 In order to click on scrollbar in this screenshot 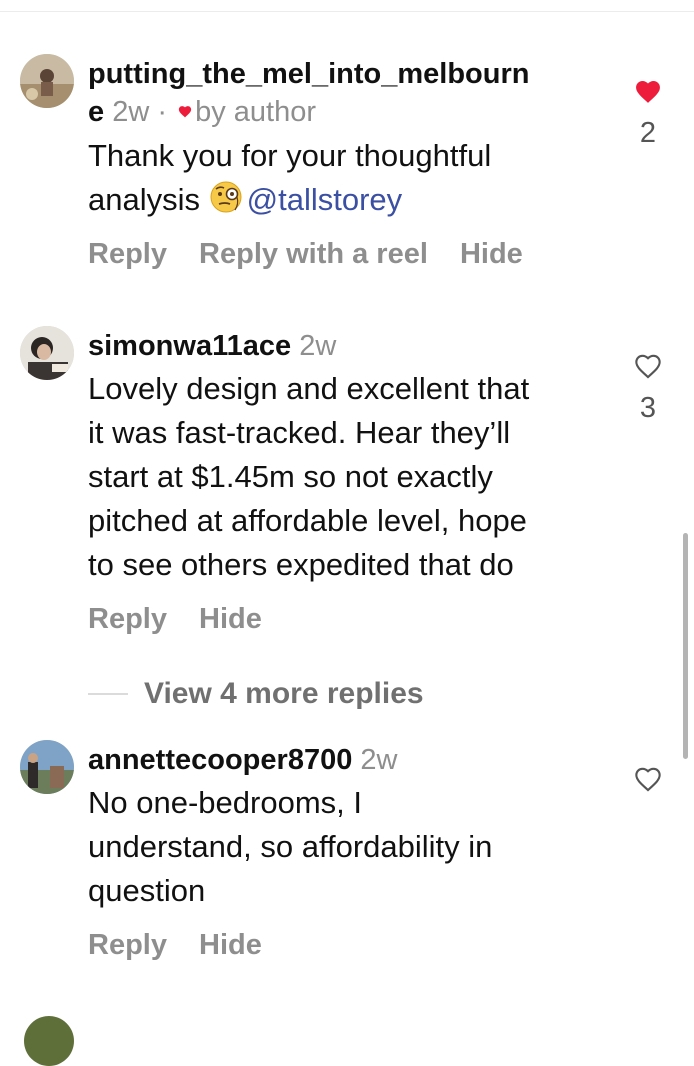, I will do `click(685, 646)`.